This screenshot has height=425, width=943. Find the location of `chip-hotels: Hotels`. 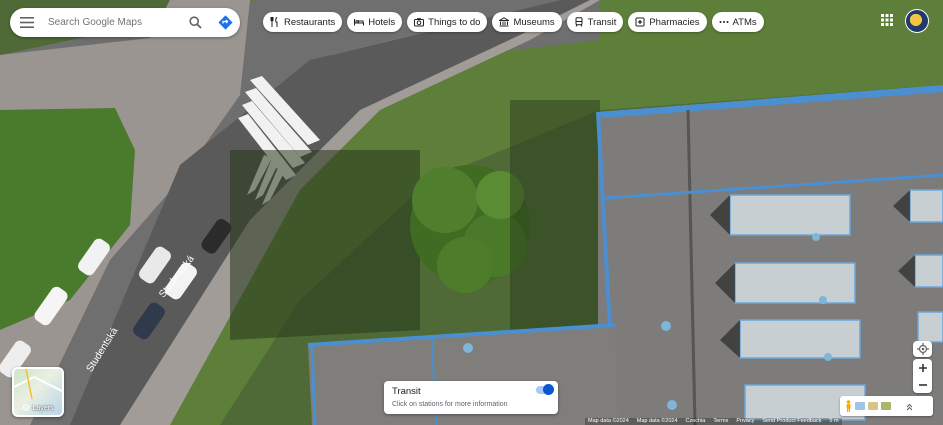

chip-hotels: Hotels is located at coordinates (375, 22).